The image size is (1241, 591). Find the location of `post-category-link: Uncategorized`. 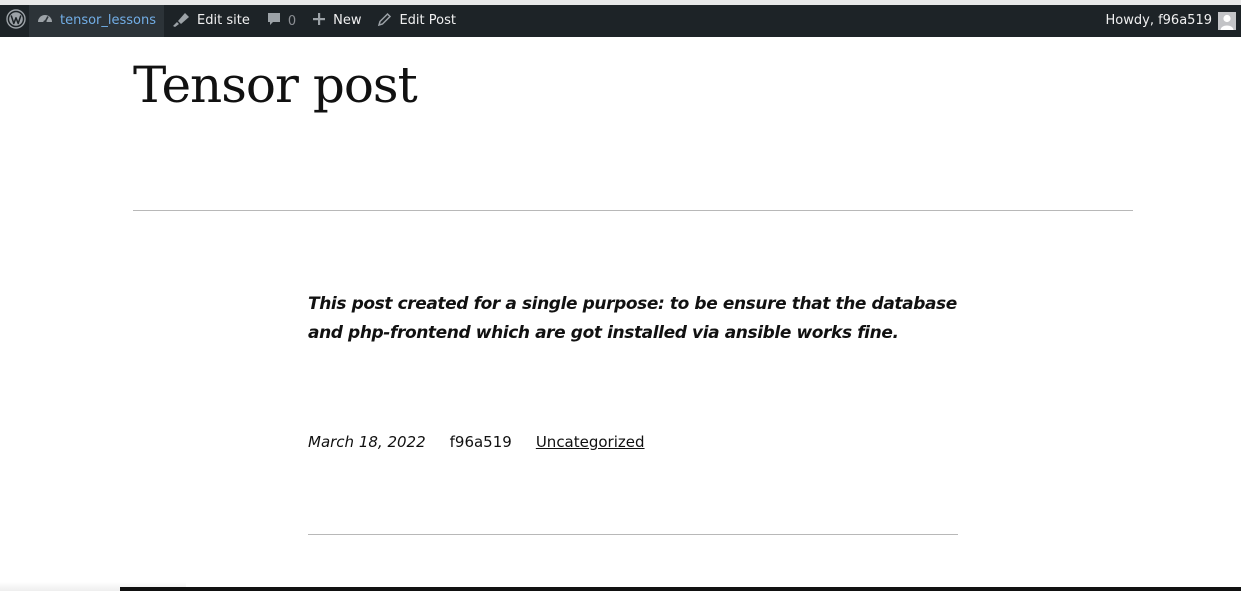

post-category-link: Uncategorized is located at coordinates (590, 442).